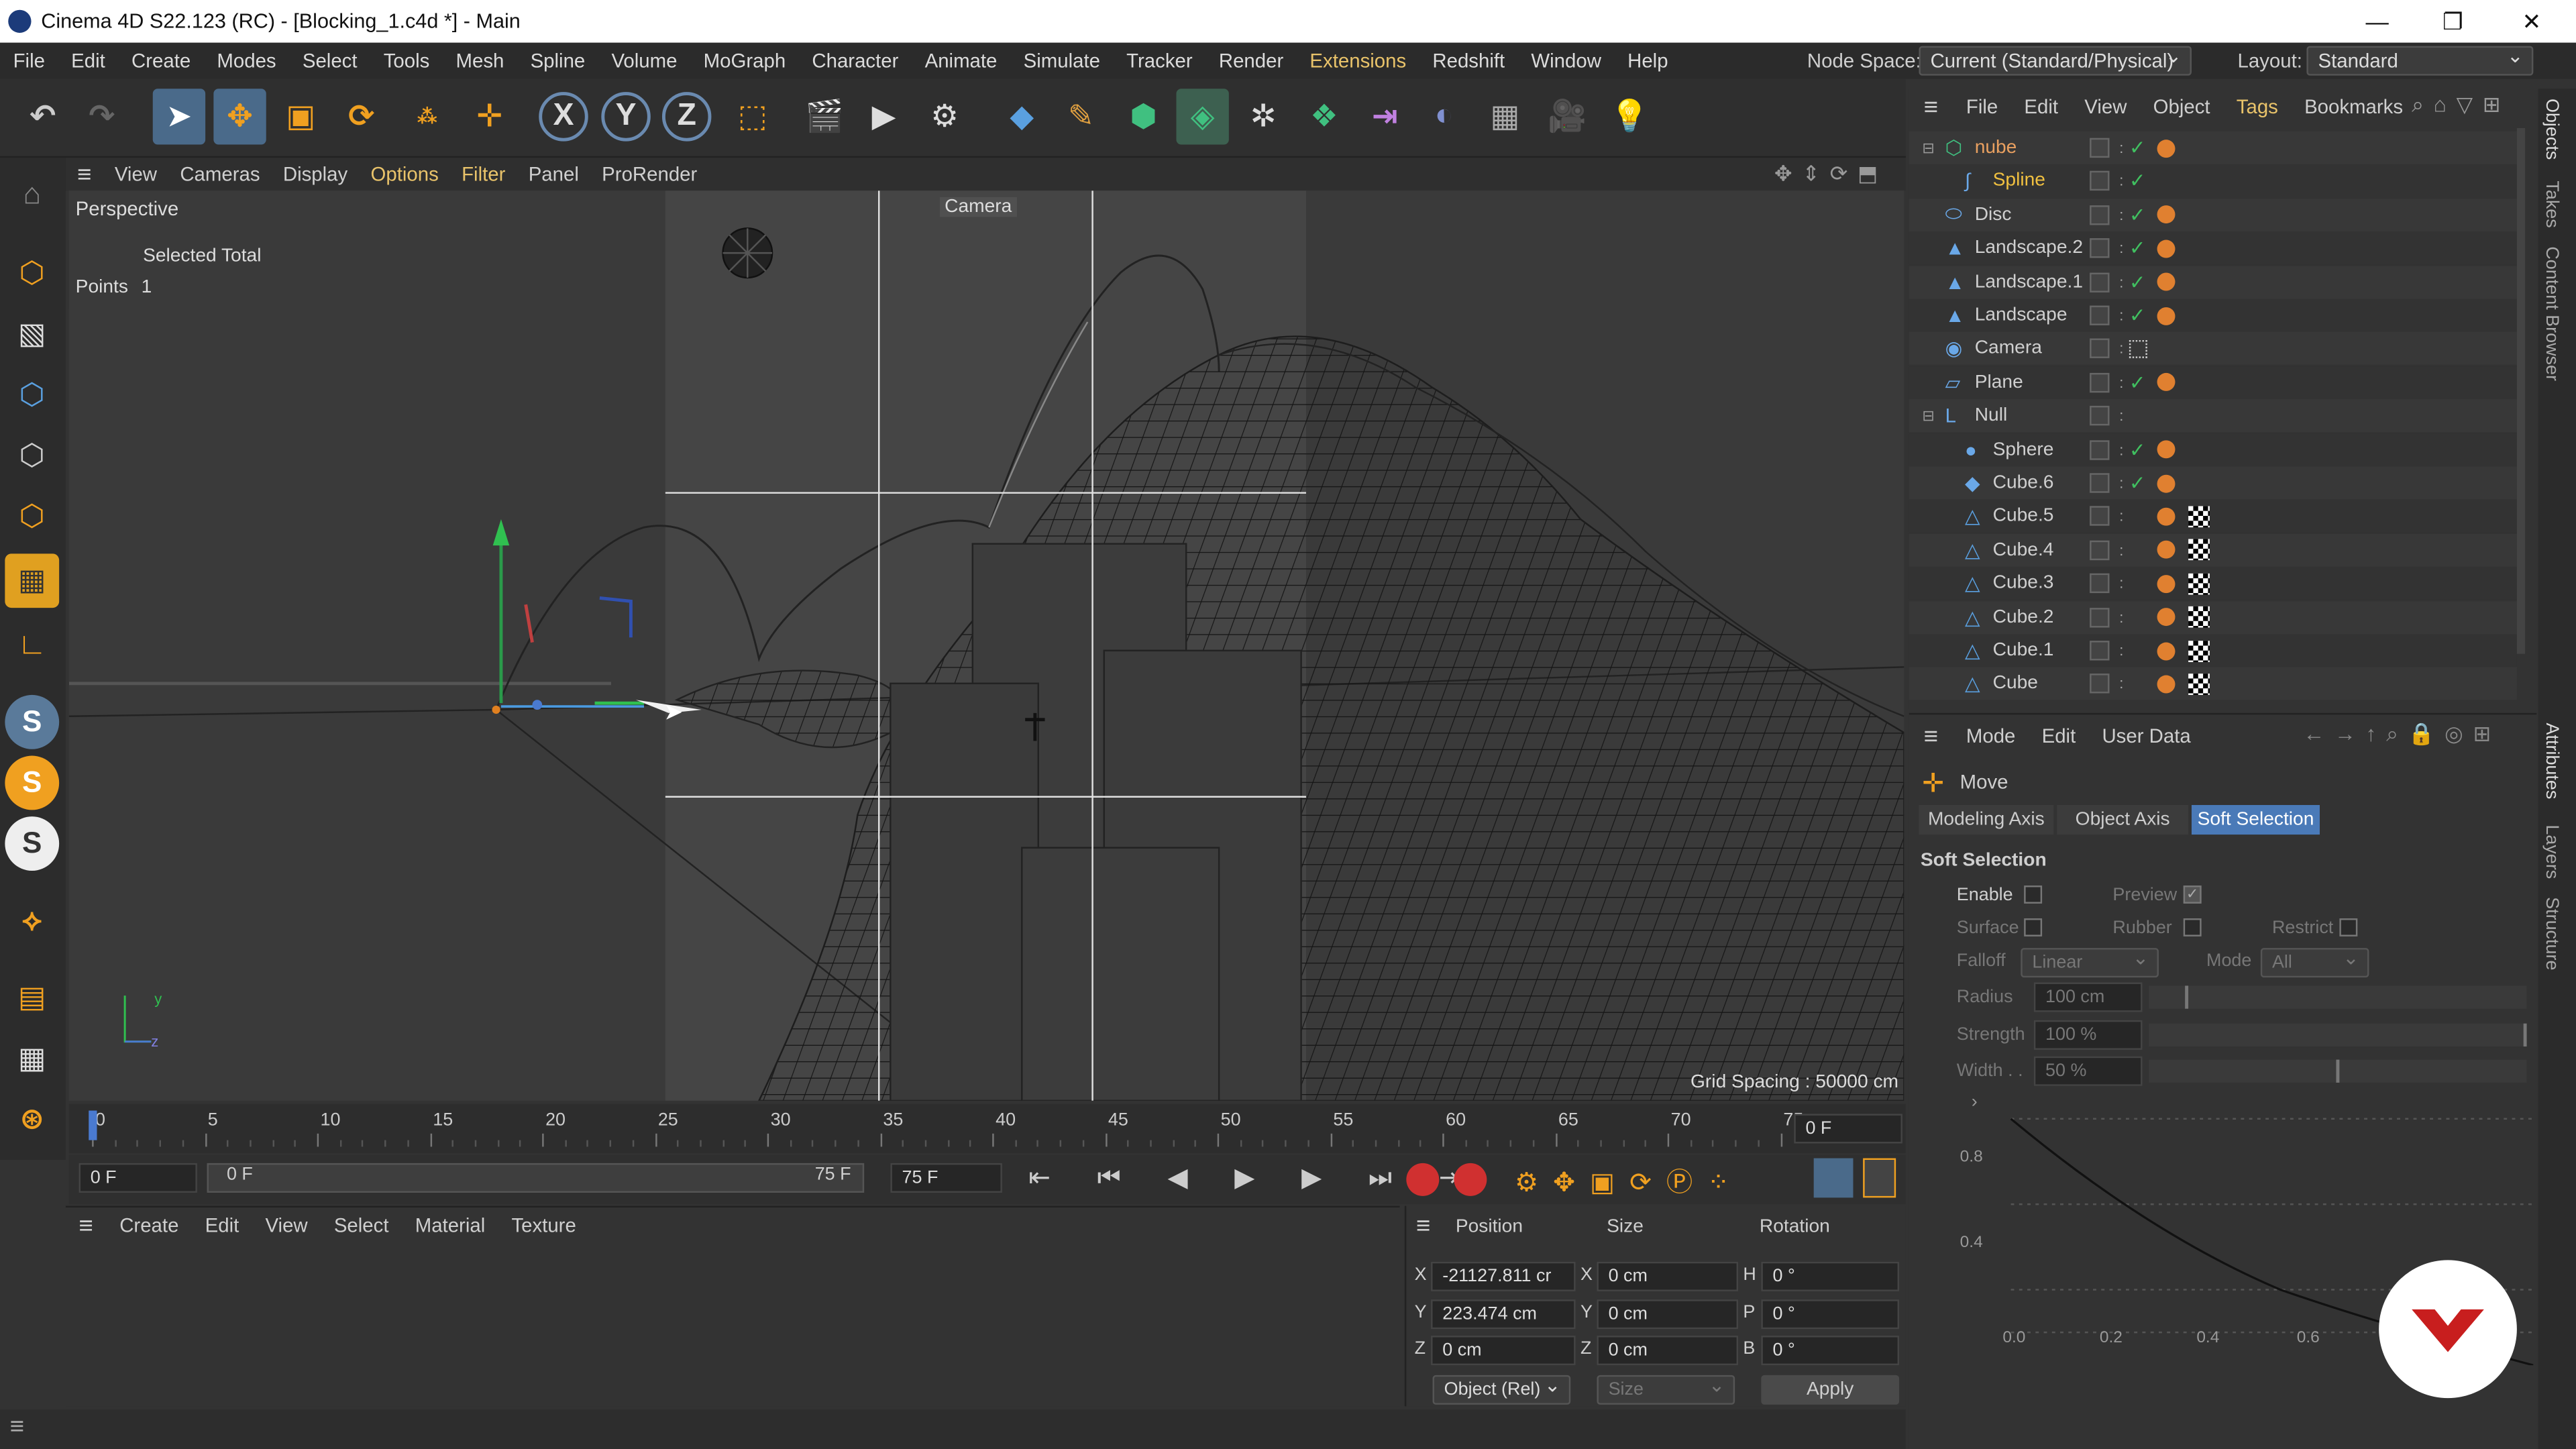 The image size is (2576, 1449). Describe the element at coordinates (1928, 148) in the screenshot. I see `collapse-icon: ⊟` at that location.